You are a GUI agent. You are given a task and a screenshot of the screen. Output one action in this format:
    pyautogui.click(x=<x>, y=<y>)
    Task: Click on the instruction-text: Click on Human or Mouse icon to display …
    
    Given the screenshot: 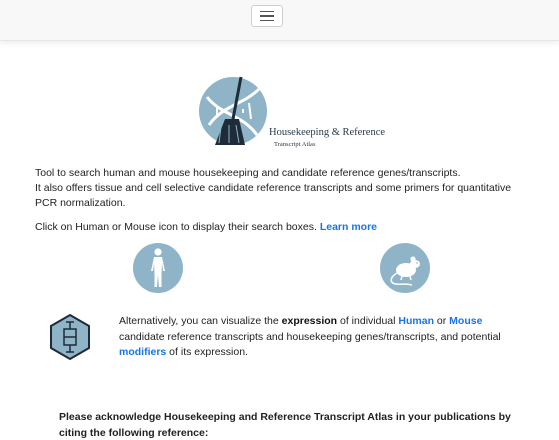 What is the action you would take?
    pyautogui.click(x=285, y=227)
    